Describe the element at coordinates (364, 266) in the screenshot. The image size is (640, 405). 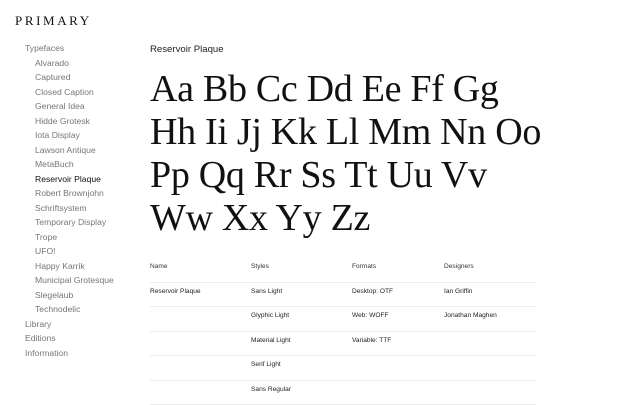
I see `header-formats: Formats` at that location.